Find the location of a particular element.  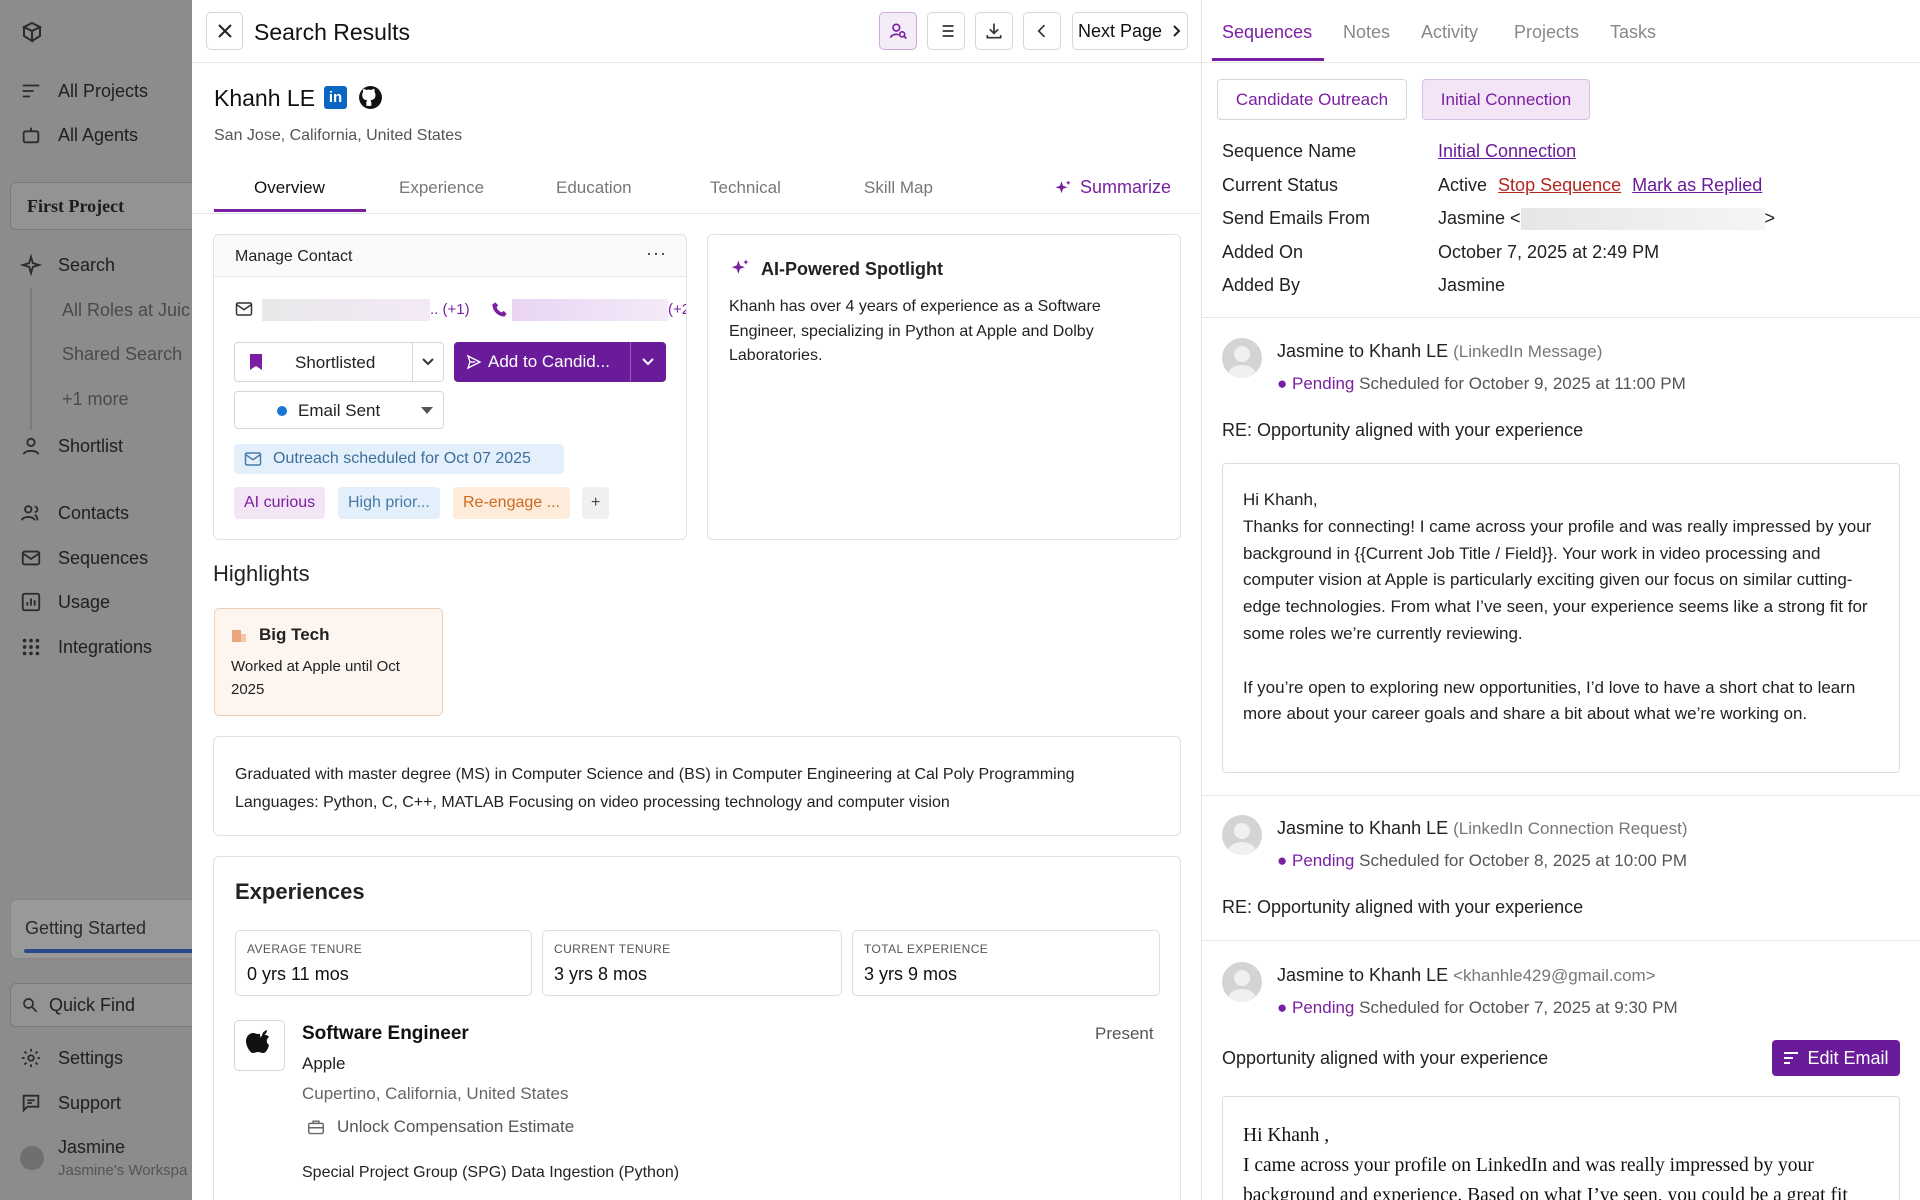

header-divider is located at coordinates (696, 62).